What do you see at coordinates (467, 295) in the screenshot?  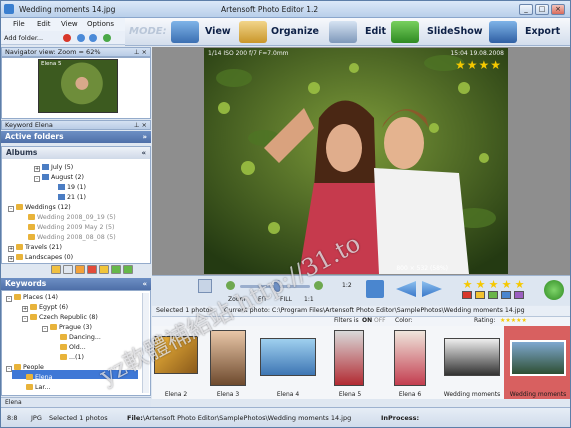 I see `color-label-red` at bounding box center [467, 295].